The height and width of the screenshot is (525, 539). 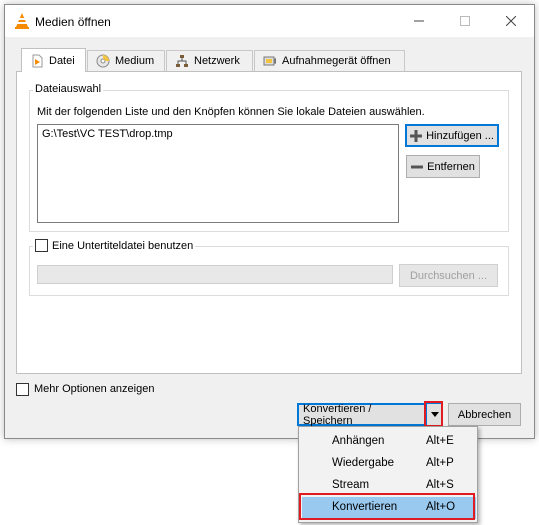 I want to click on capture-device-icon, so click(x=269, y=61).